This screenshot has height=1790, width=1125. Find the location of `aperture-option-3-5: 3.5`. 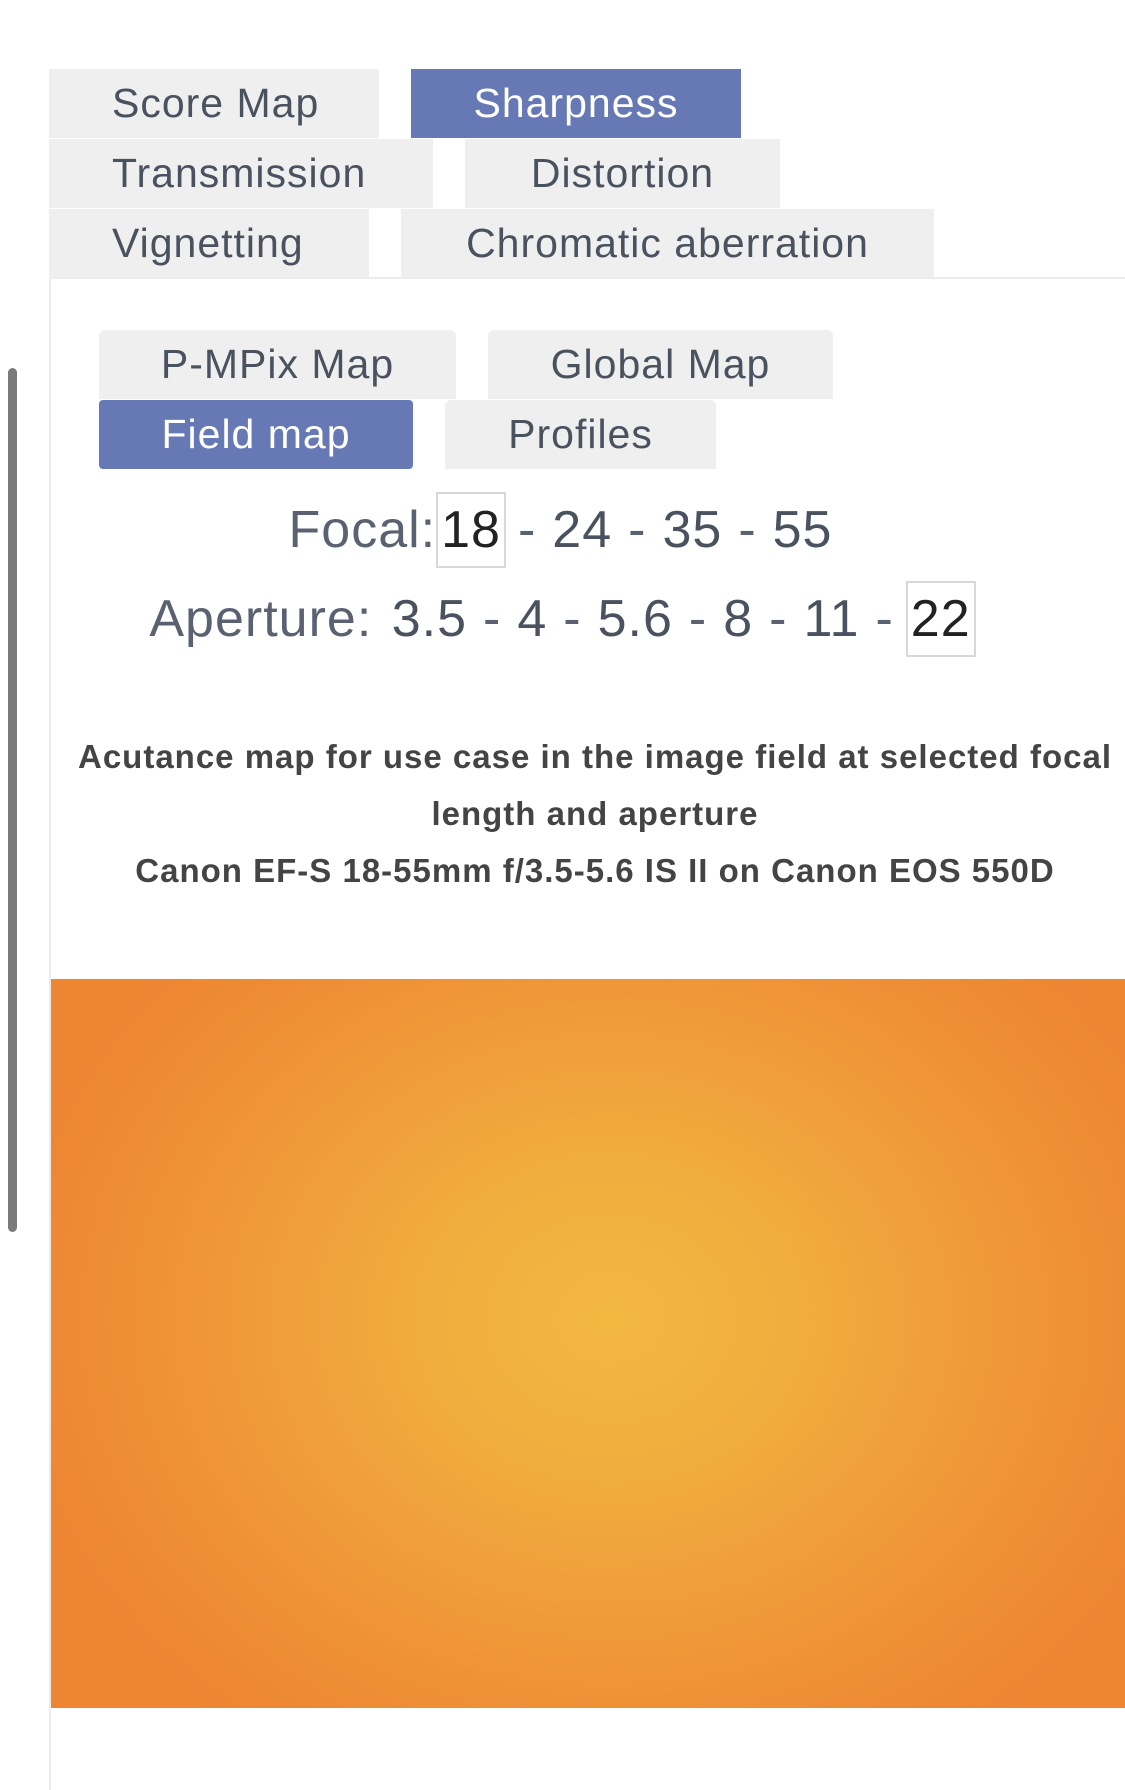

aperture-option-3-5: 3.5 is located at coordinates (429, 619).